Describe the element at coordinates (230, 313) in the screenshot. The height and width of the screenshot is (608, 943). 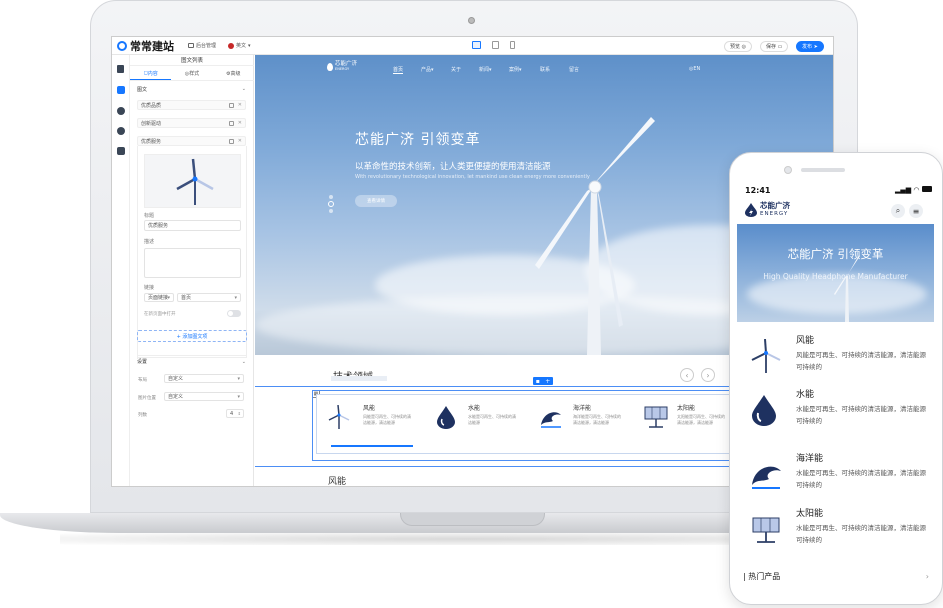
I see `toggle-knob` at that location.